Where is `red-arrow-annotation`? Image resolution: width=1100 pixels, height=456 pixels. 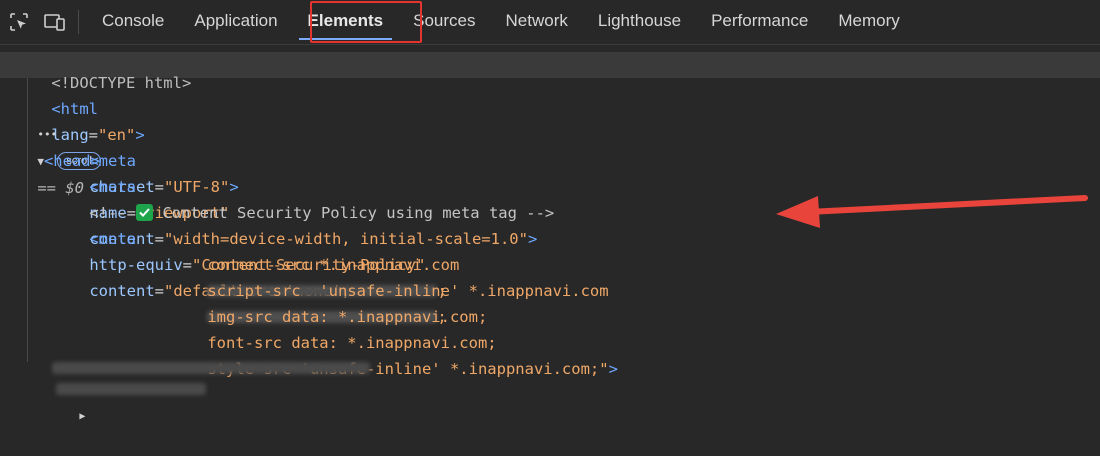 red-arrow-annotation is located at coordinates (932, 211).